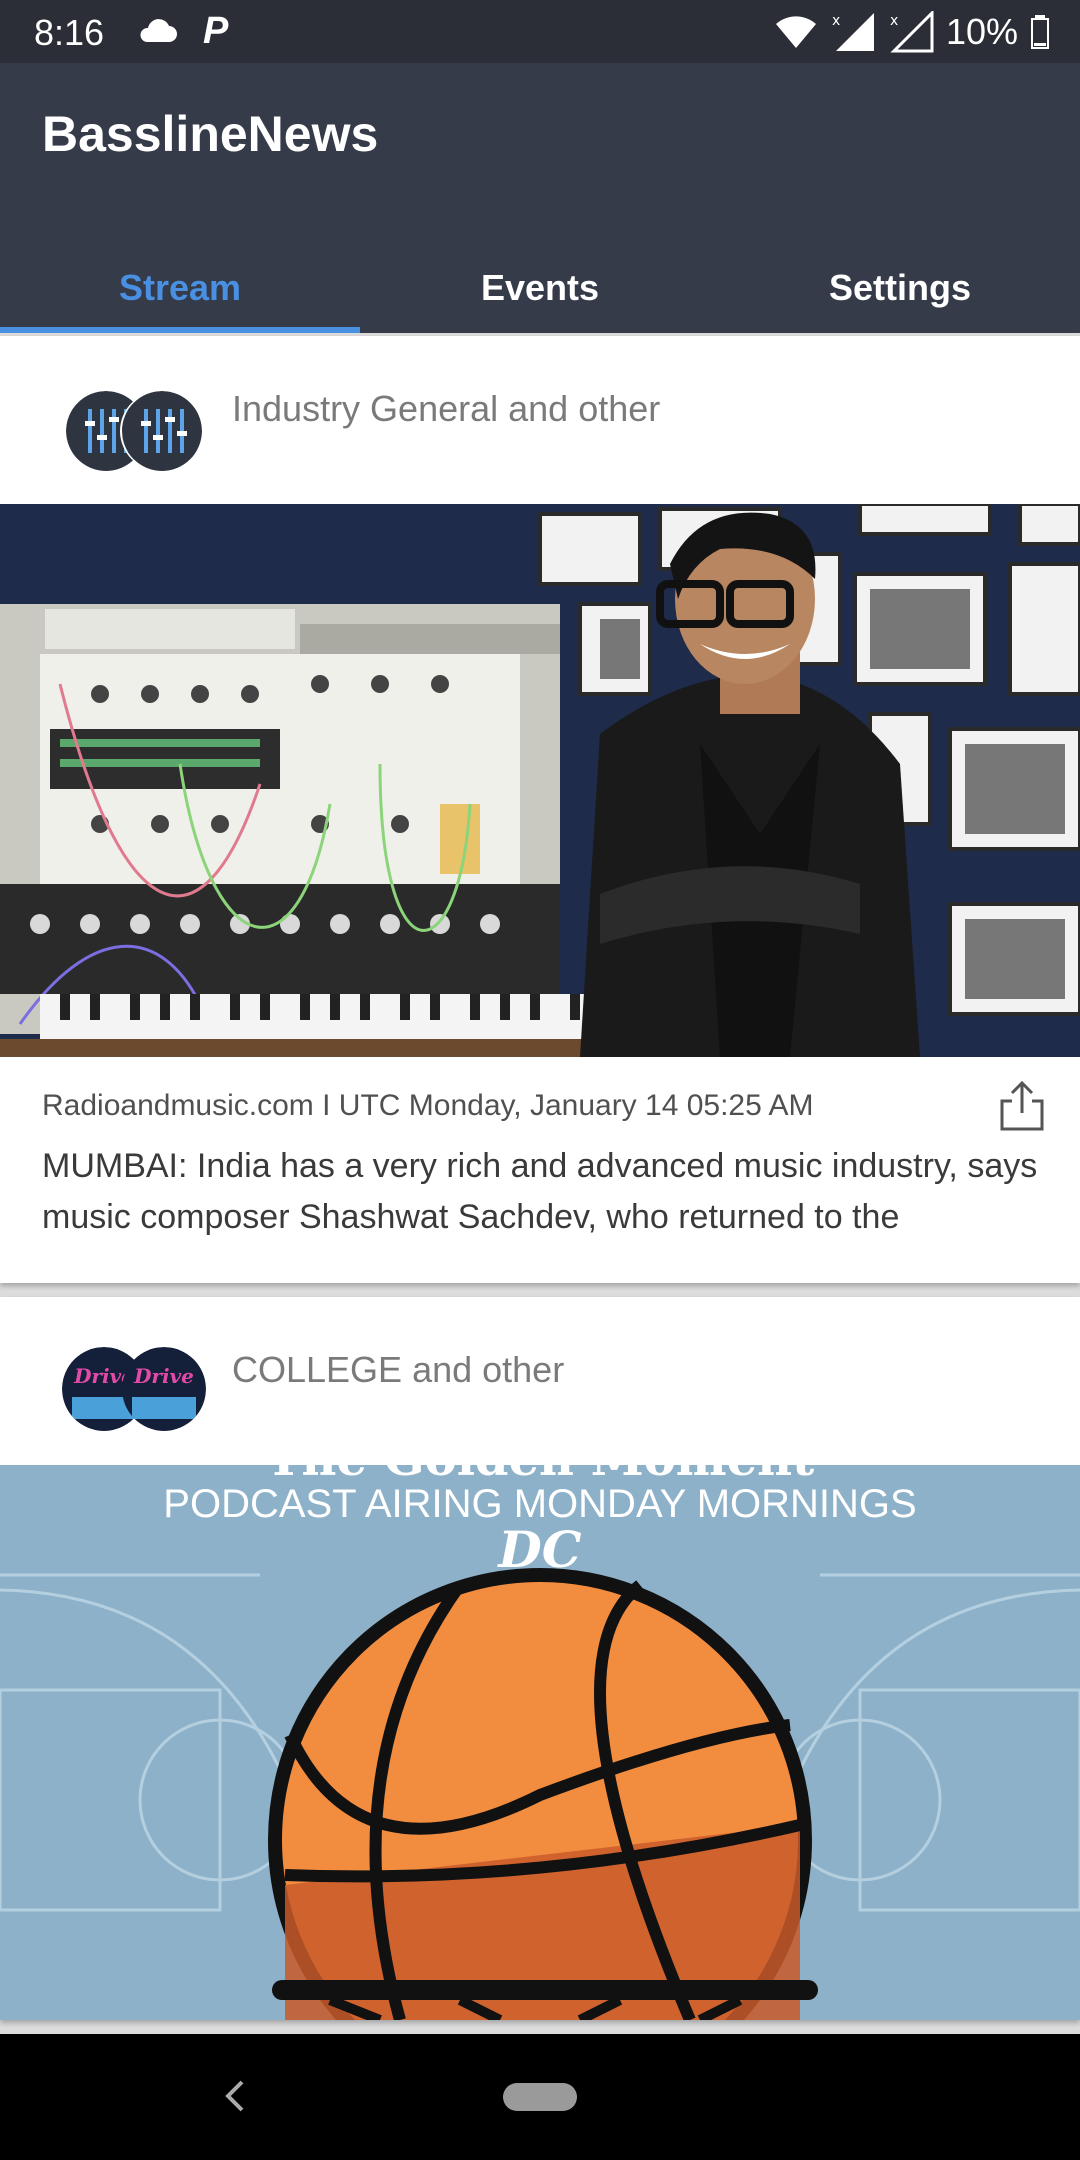 This screenshot has width=1080, height=2160. What do you see at coordinates (398, 1369) in the screenshot?
I see `card-source-label: COLLEGE and other` at bounding box center [398, 1369].